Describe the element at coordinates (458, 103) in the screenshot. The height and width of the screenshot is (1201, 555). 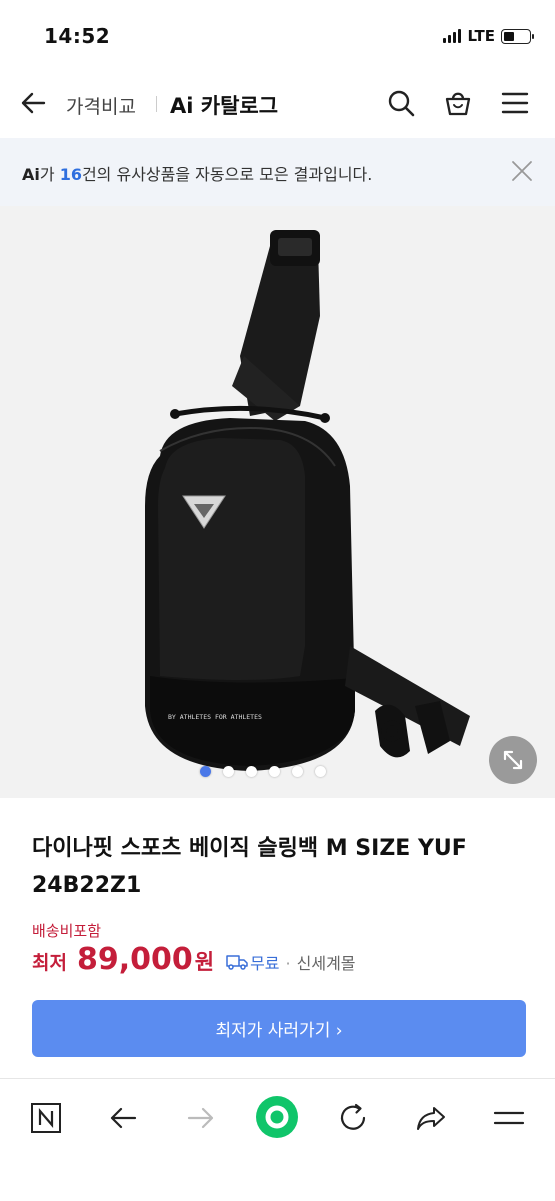
I see `basket-icon` at that location.